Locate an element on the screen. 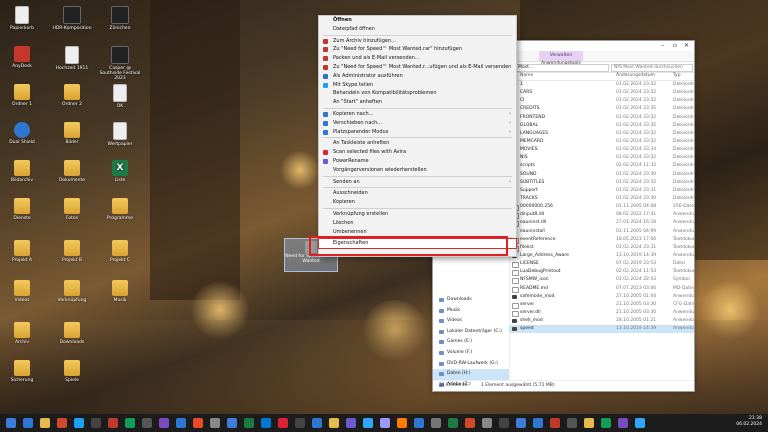  desktop-icon: Dokumente is located at coordinates (72, 171).